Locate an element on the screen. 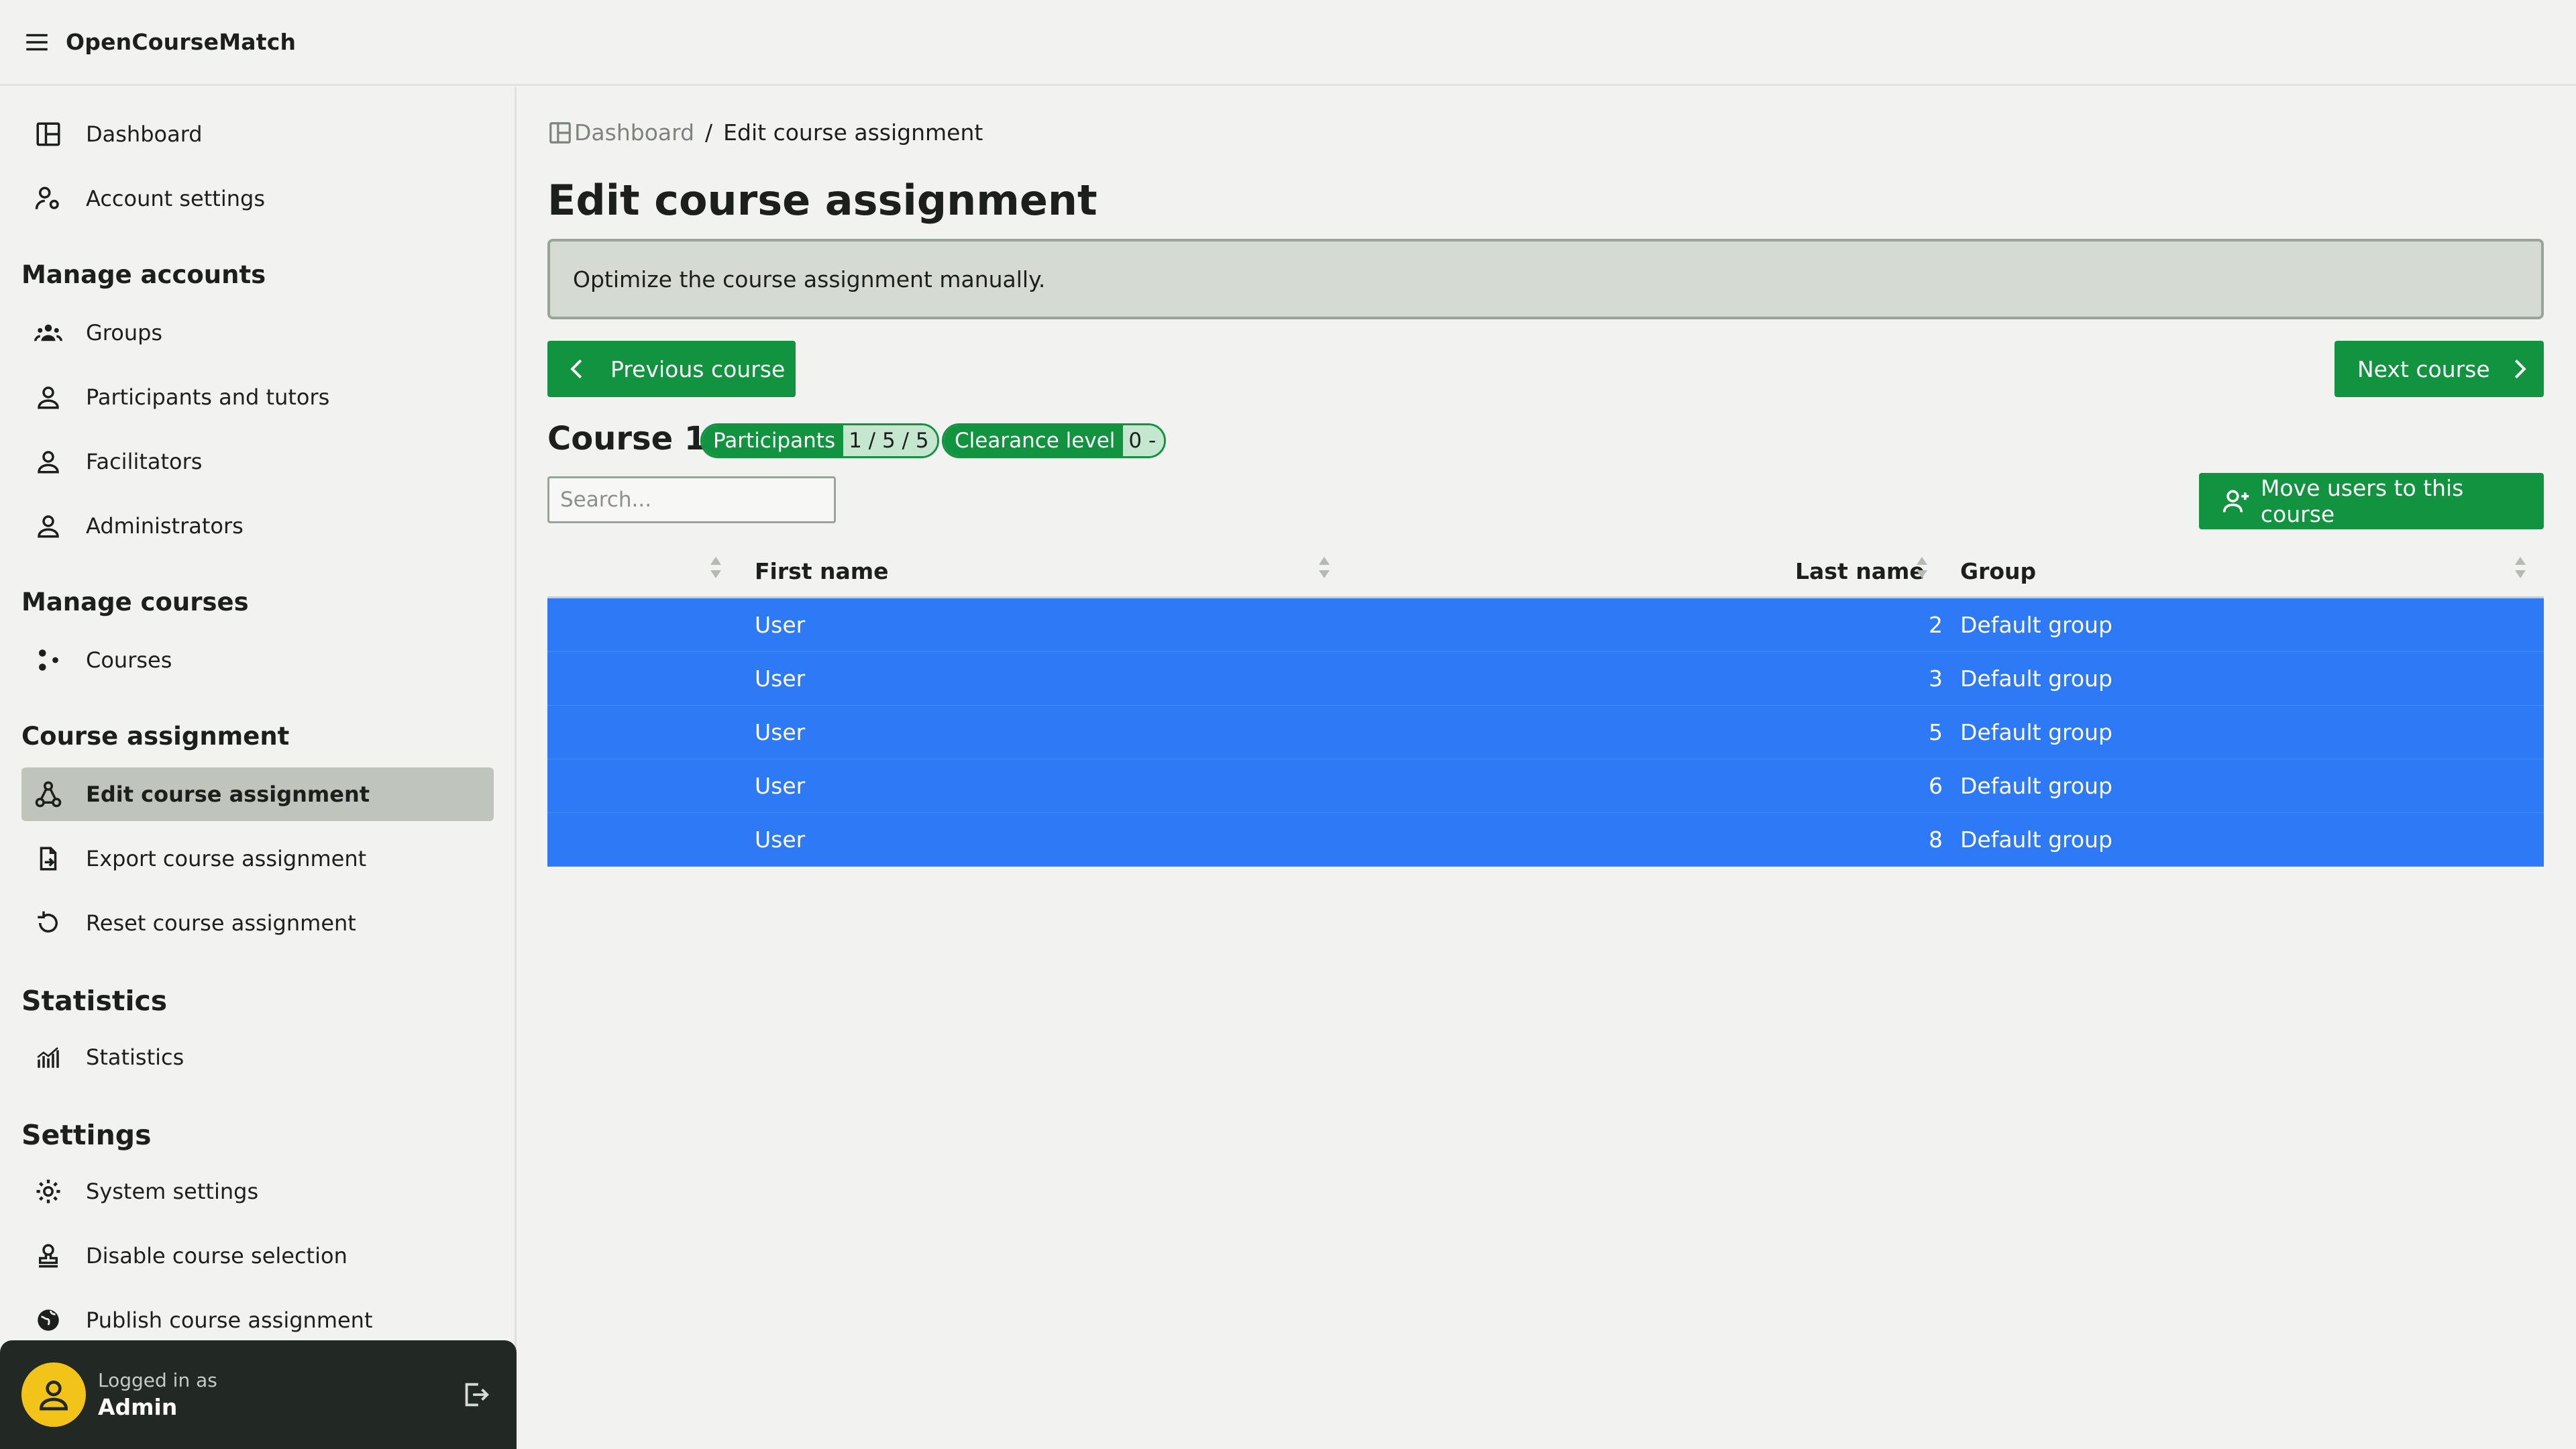  export-icon is located at coordinates (48, 858).